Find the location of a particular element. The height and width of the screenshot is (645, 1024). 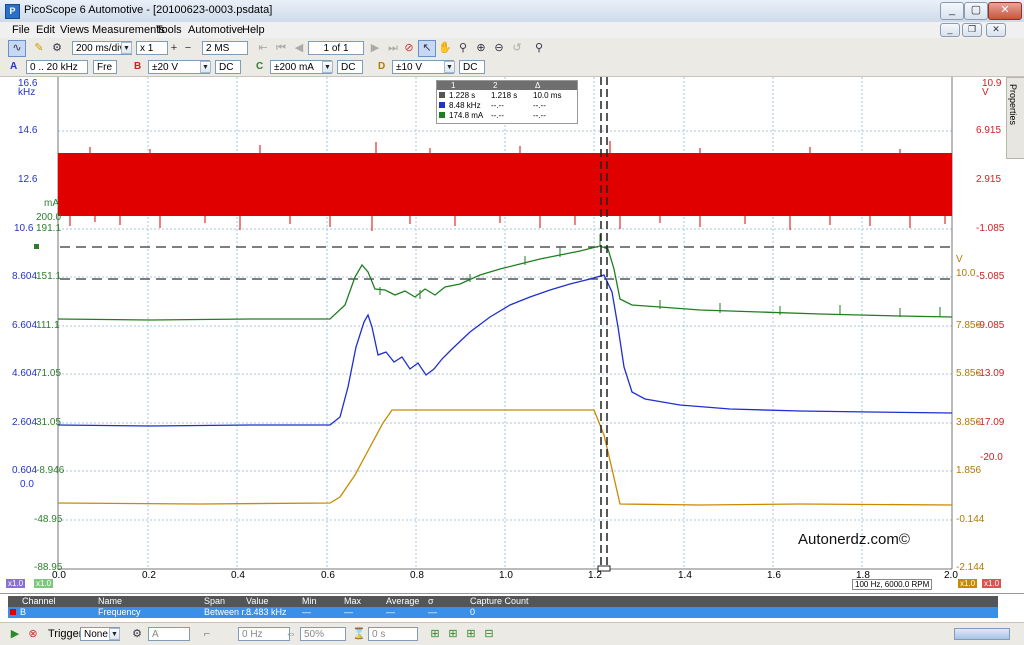

cell-name: Frequency is located at coordinates (119, 612).